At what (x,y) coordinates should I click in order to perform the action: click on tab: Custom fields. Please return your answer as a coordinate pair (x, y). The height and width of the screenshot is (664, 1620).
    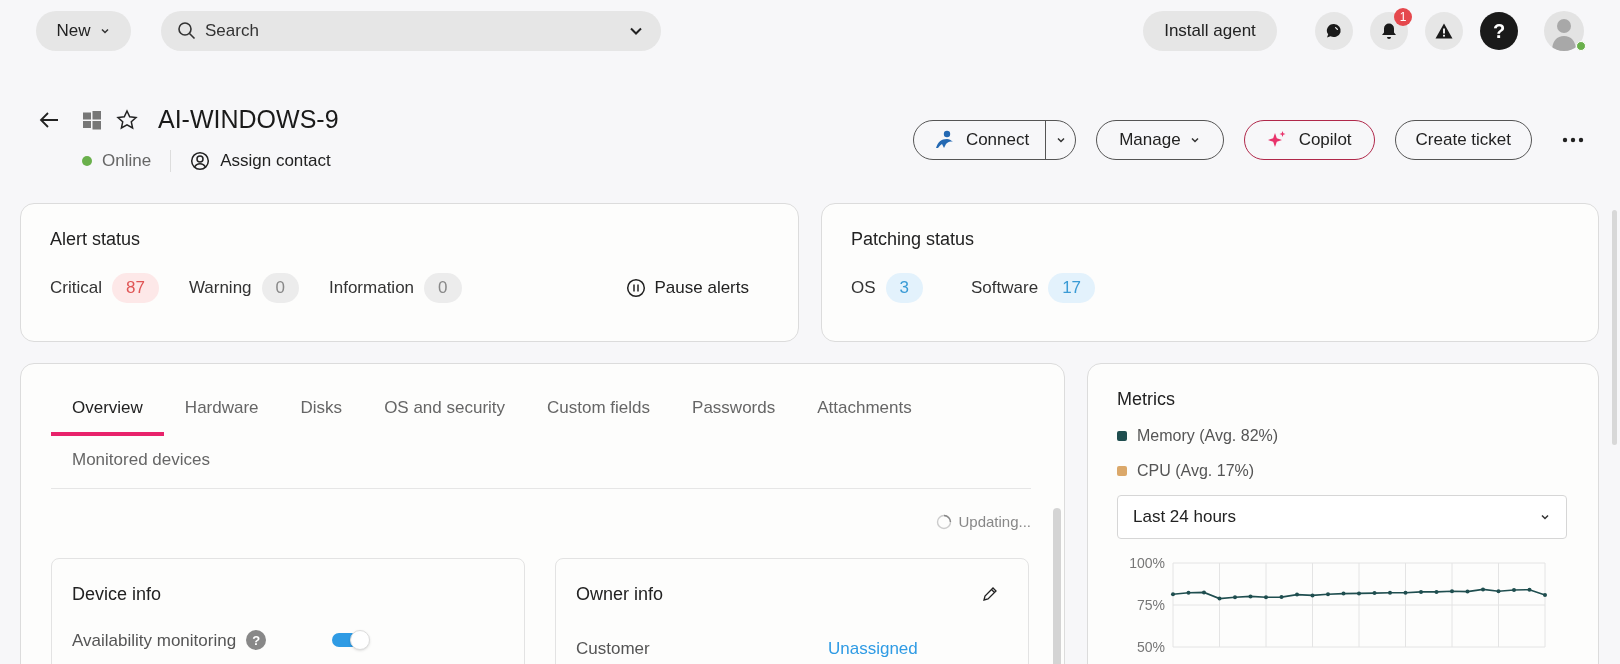
    Looking at the image, I should click on (599, 410).